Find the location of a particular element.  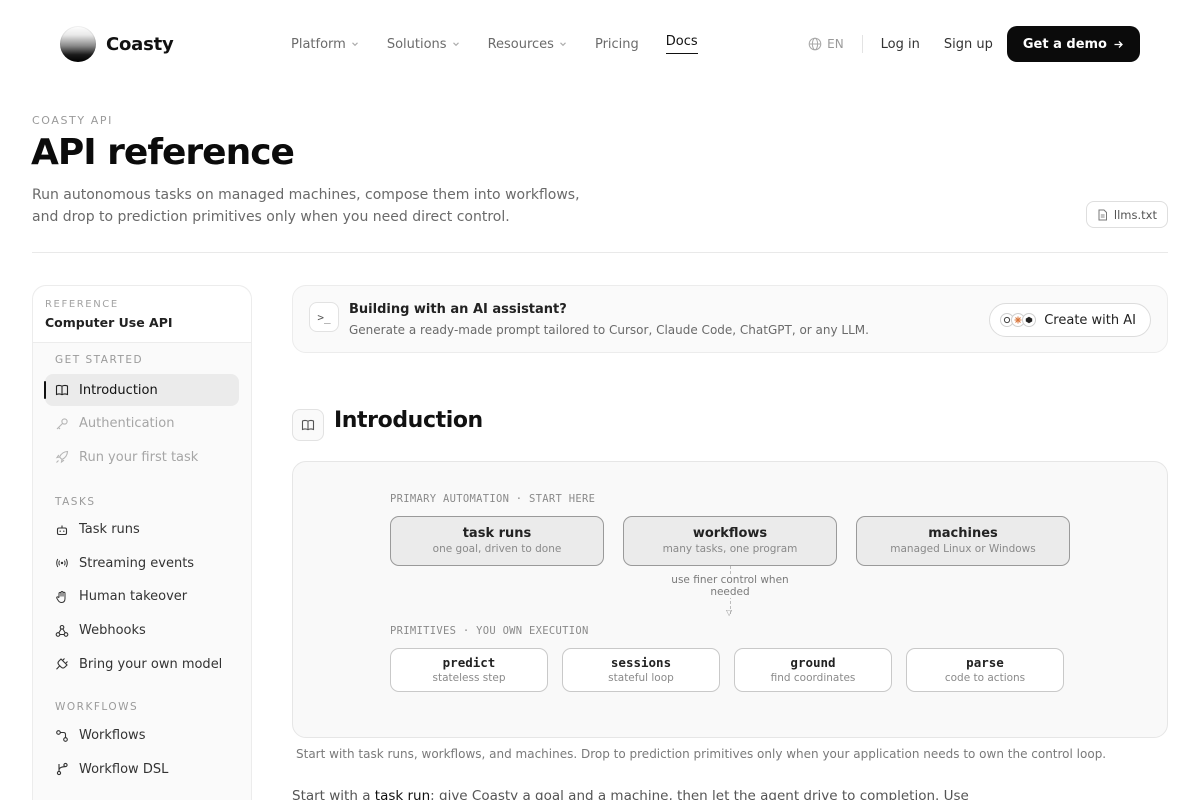

diagram-connector-label: use finer control when needed is located at coordinates (730, 586).